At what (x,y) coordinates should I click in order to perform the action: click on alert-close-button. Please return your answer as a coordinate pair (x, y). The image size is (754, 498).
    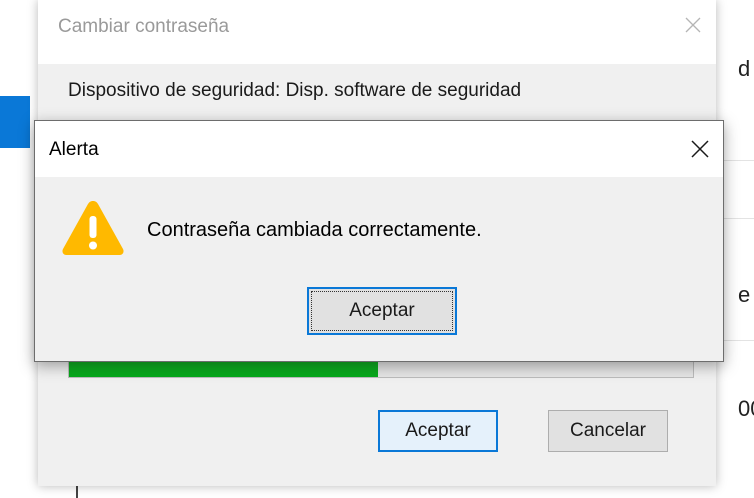
    Looking at the image, I should click on (700, 149).